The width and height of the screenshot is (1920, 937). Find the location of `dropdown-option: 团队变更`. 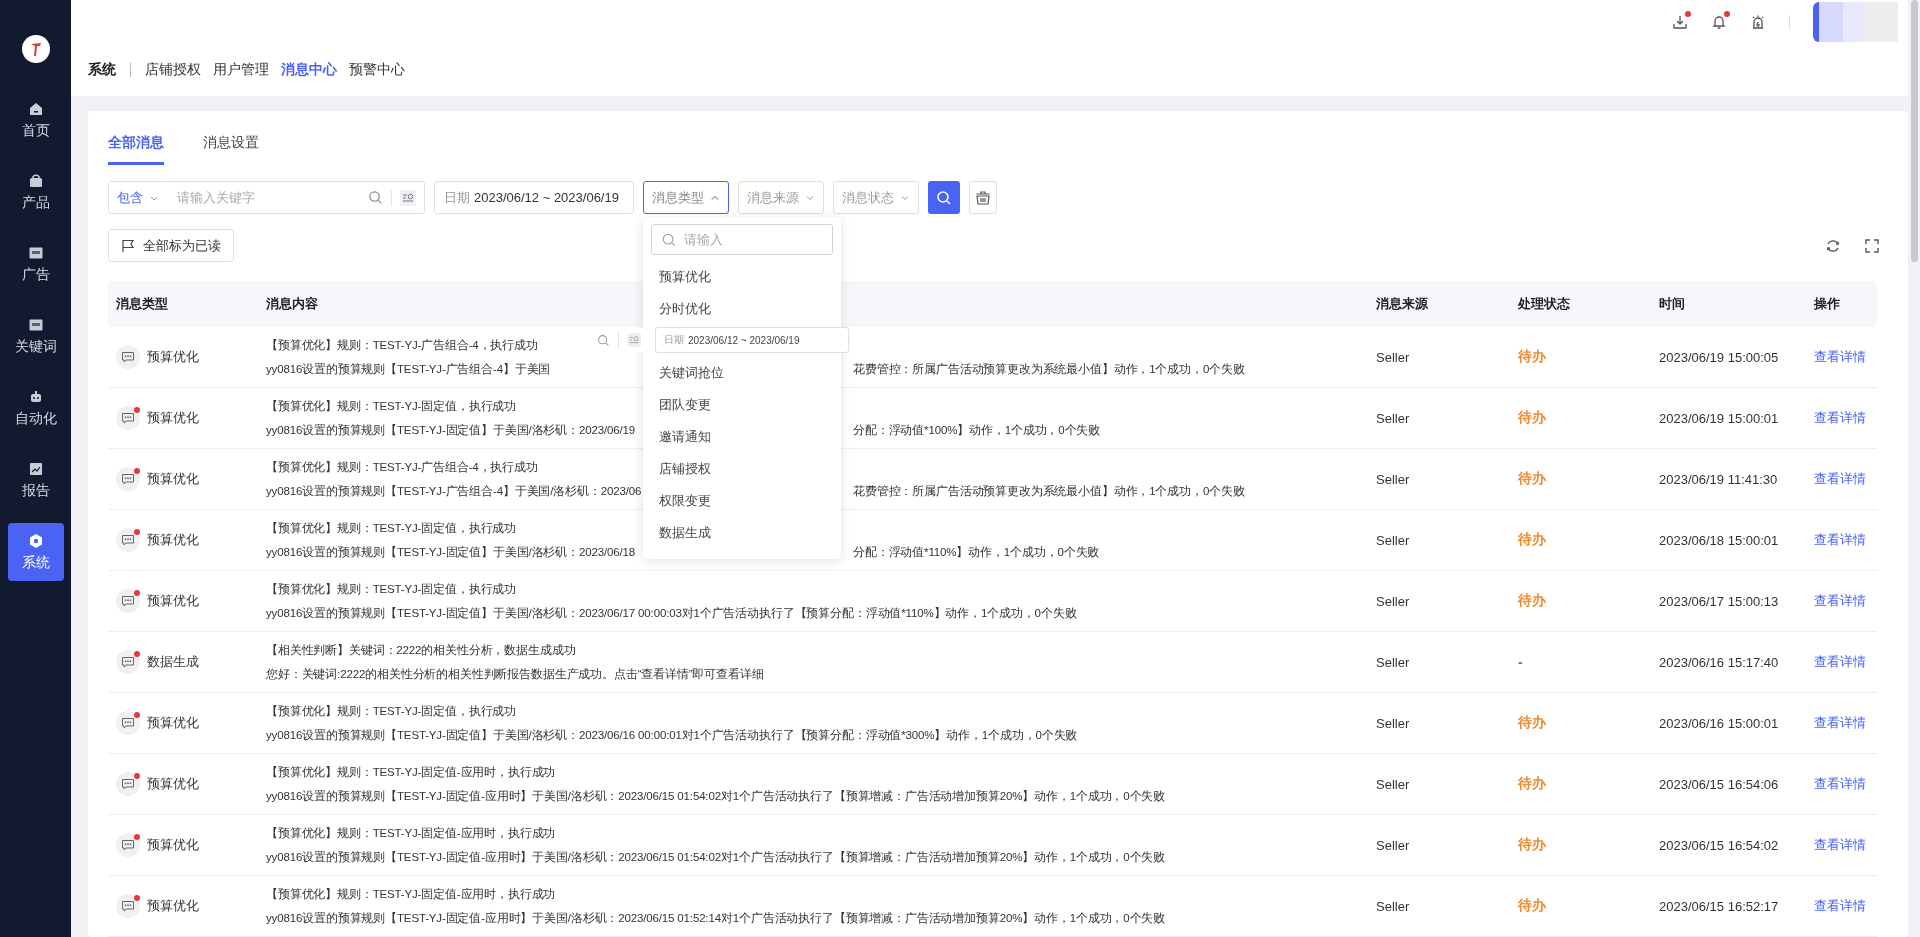

dropdown-option: 团队变更 is located at coordinates (685, 404).